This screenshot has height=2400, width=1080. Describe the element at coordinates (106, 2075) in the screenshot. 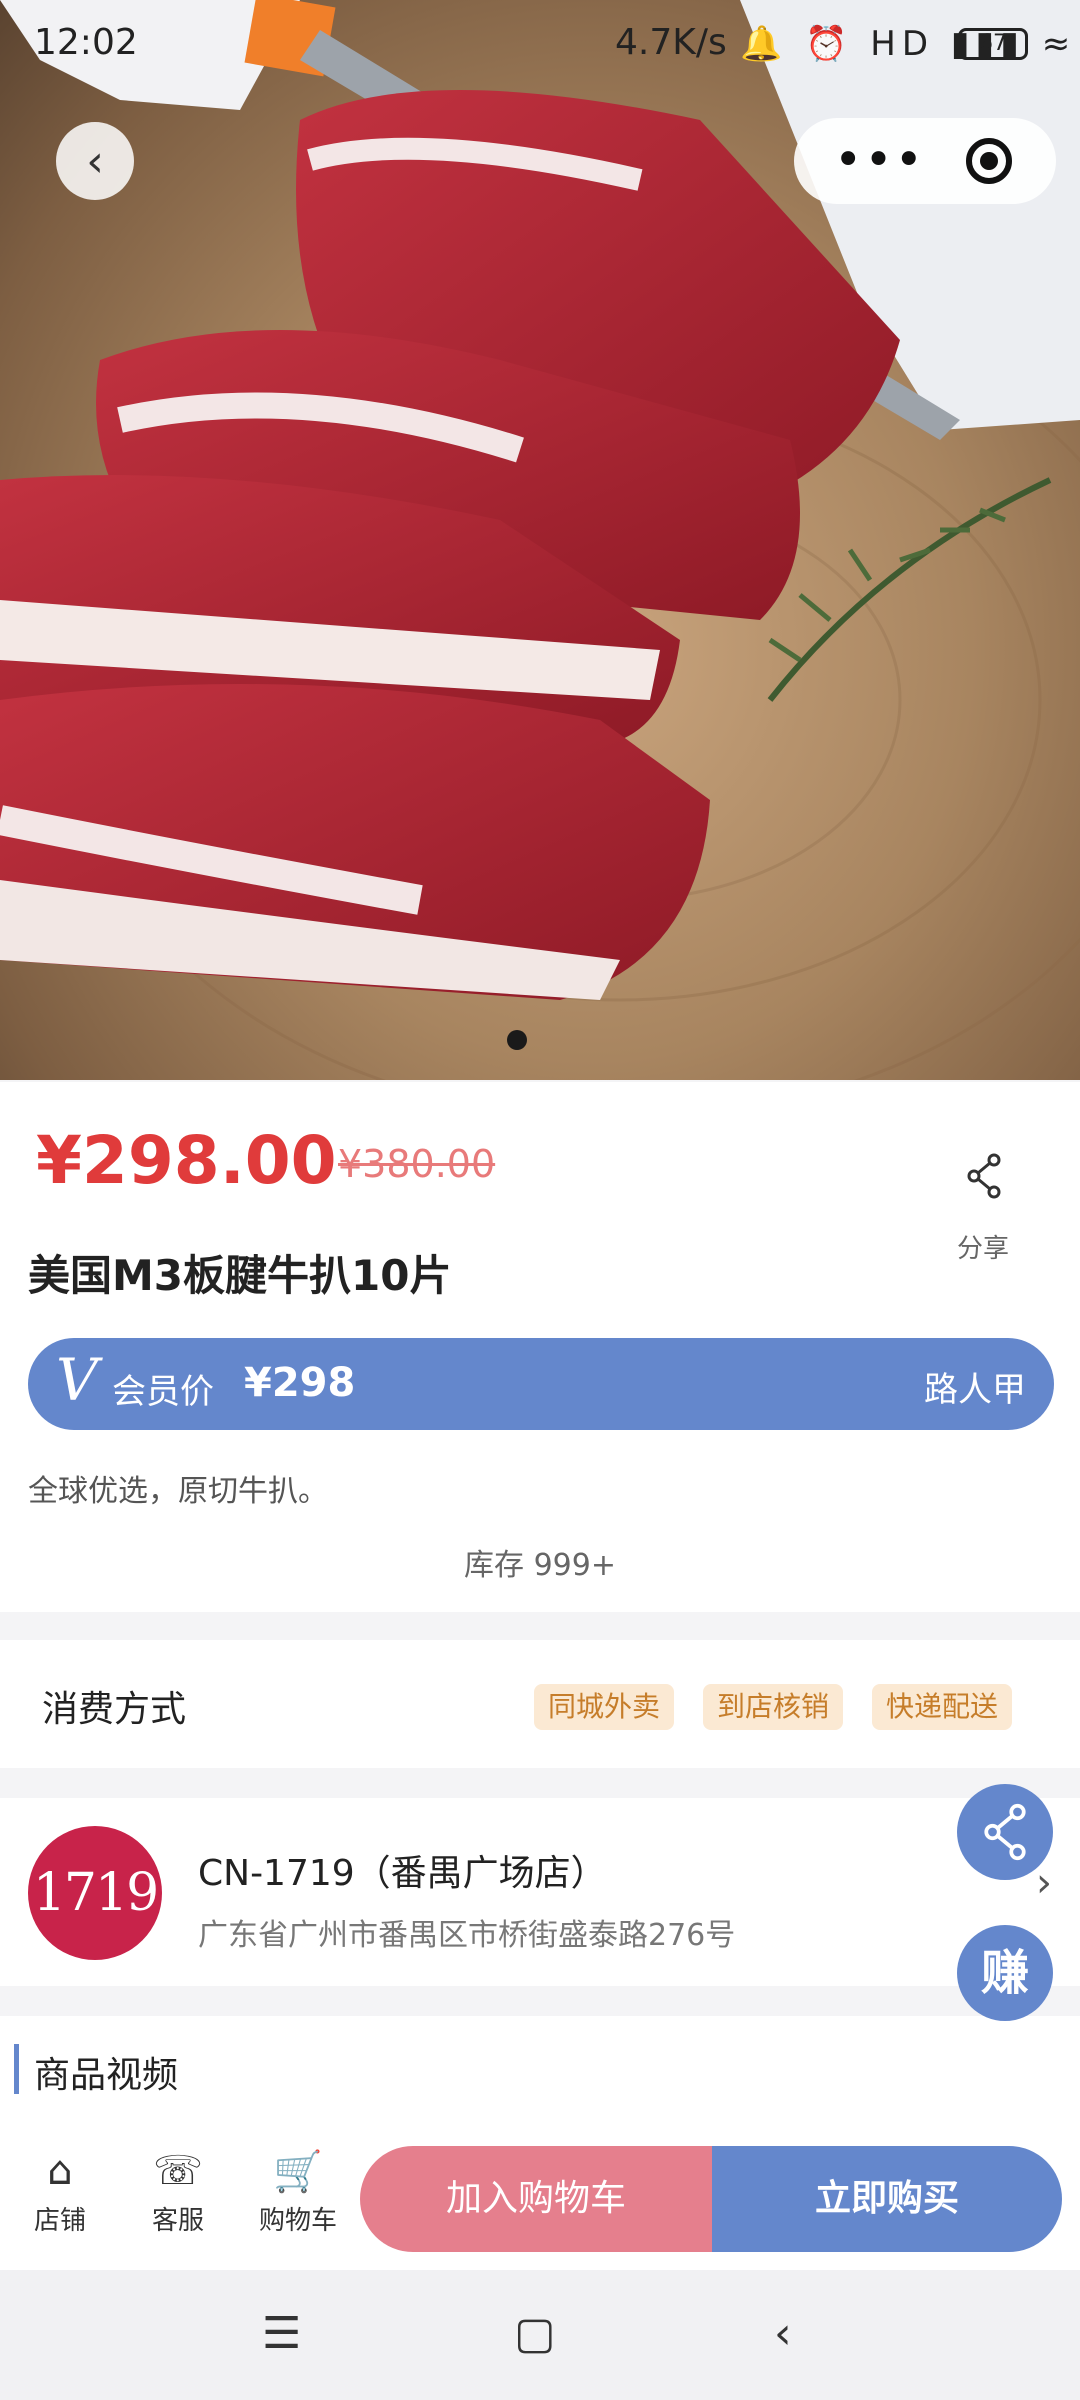

I see `product-video-heading: 商品视频` at that location.